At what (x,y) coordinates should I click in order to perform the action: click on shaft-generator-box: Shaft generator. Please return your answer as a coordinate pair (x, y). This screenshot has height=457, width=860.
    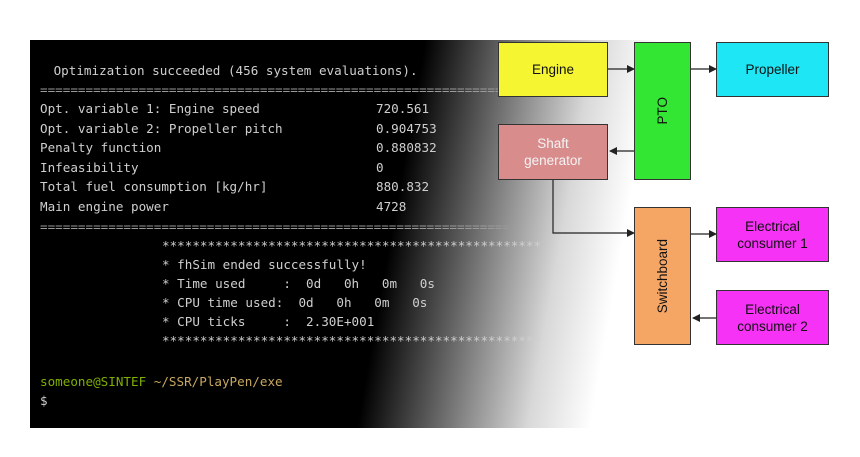
    Looking at the image, I should click on (553, 152).